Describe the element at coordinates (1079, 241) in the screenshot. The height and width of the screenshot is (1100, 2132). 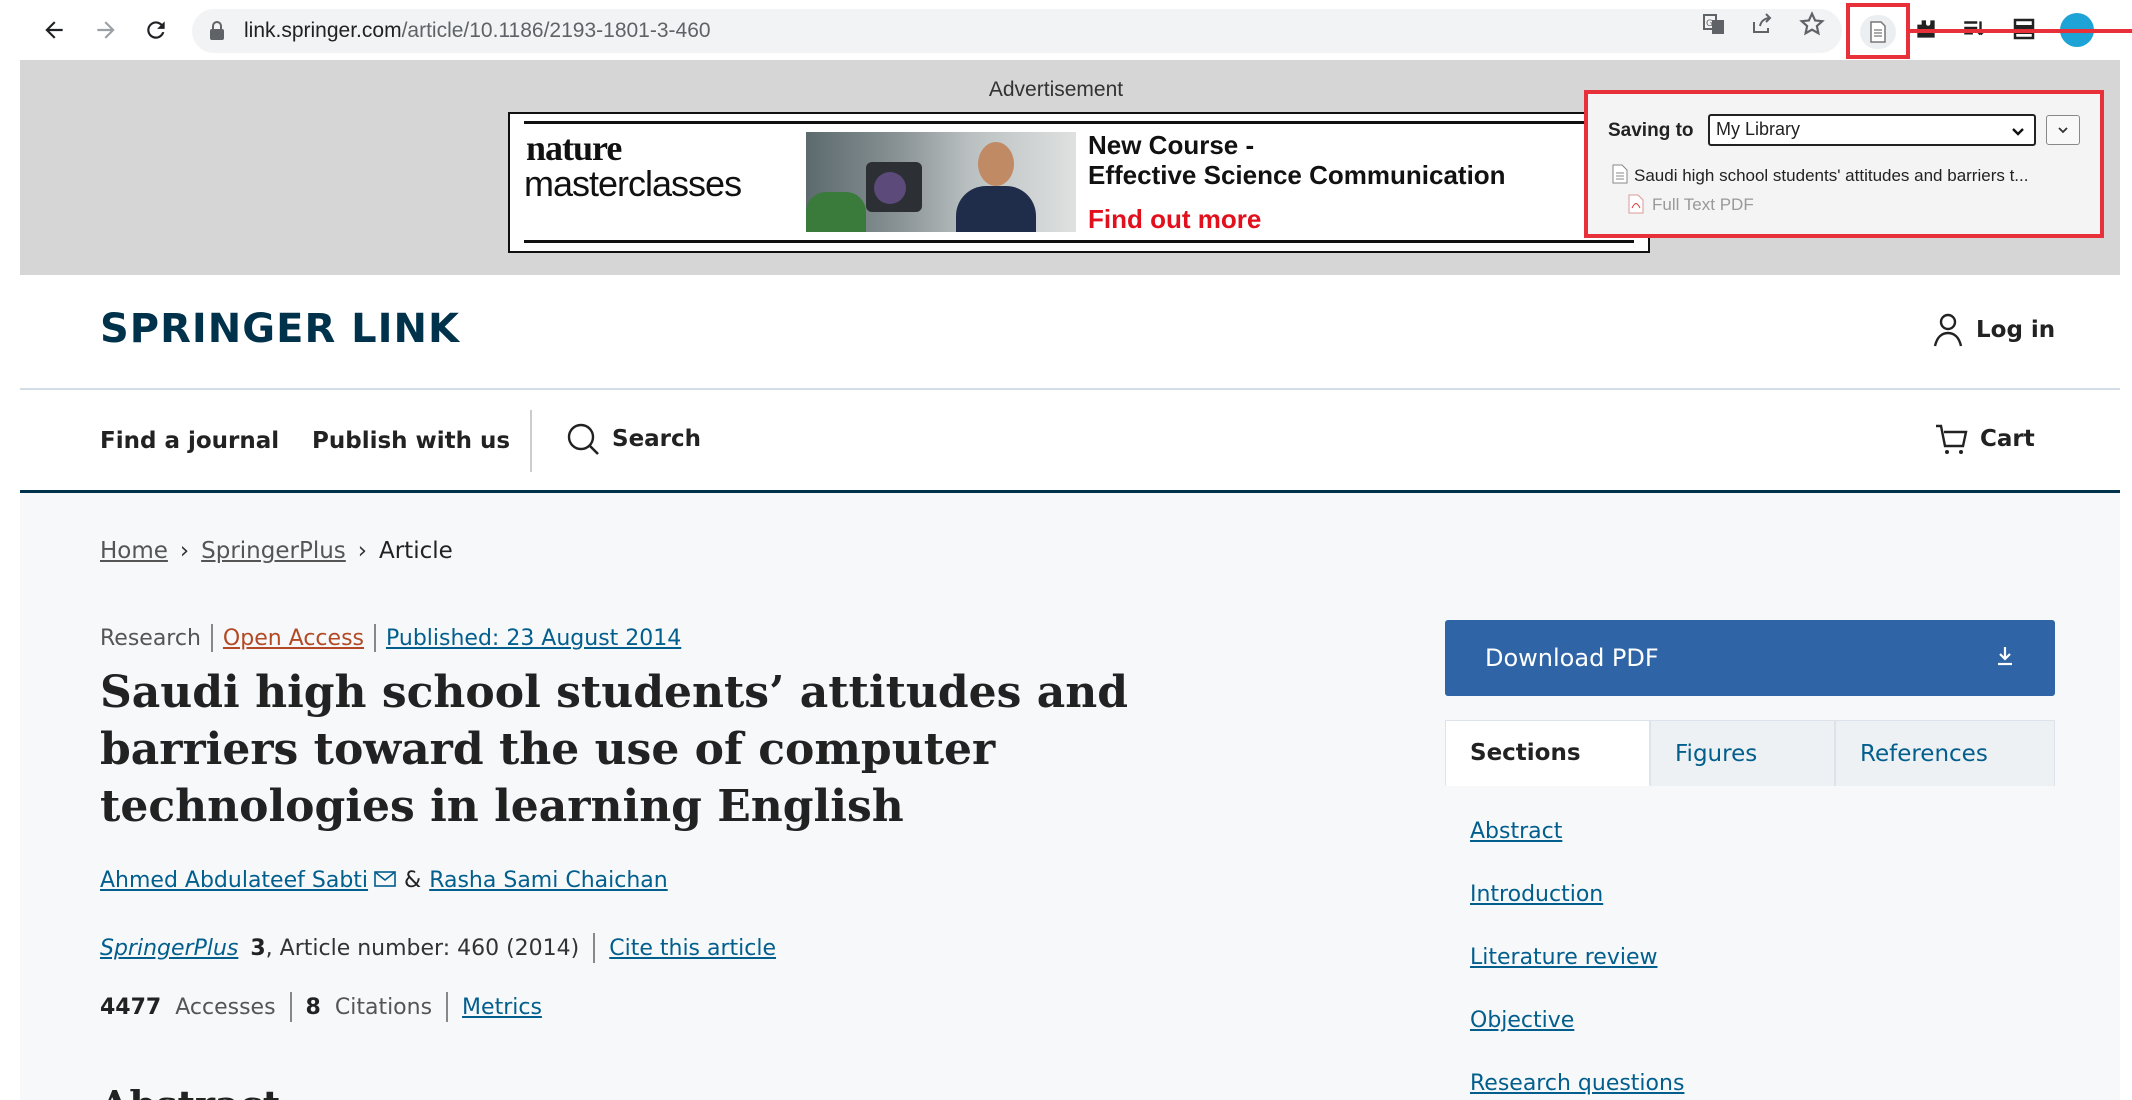
I see `ad-rule-bottom` at that location.